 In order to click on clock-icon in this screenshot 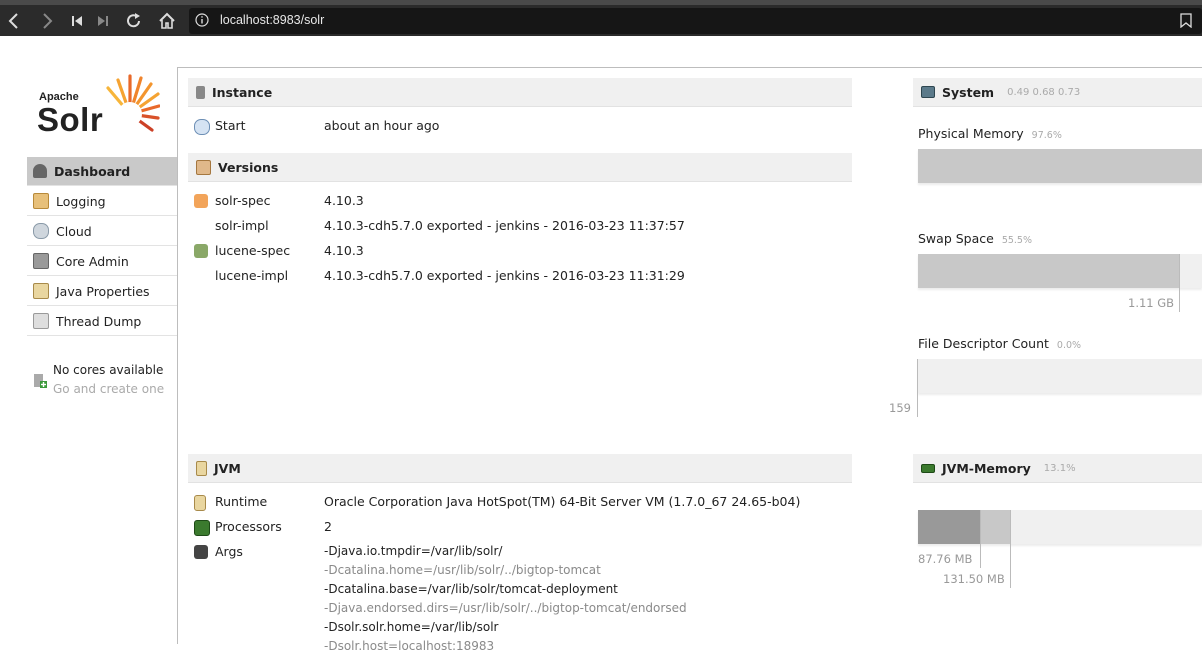, I will do `click(202, 127)`.